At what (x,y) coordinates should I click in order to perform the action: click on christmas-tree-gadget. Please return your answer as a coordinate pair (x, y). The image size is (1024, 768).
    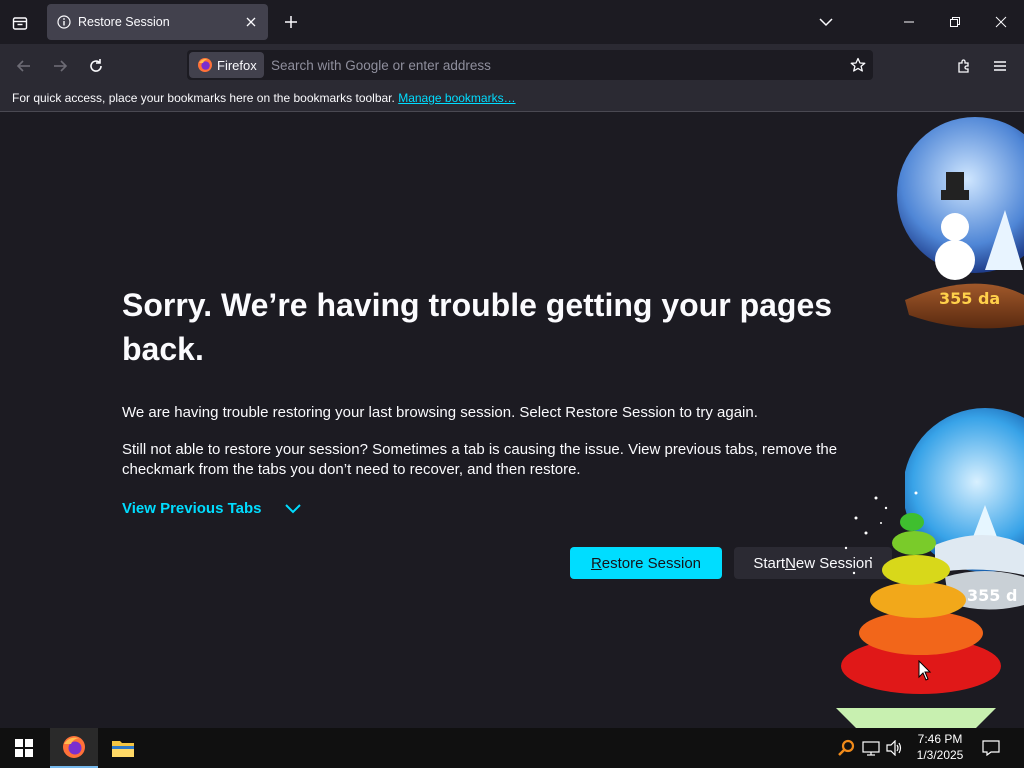
    Looking at the image, I should click on (918, 609).